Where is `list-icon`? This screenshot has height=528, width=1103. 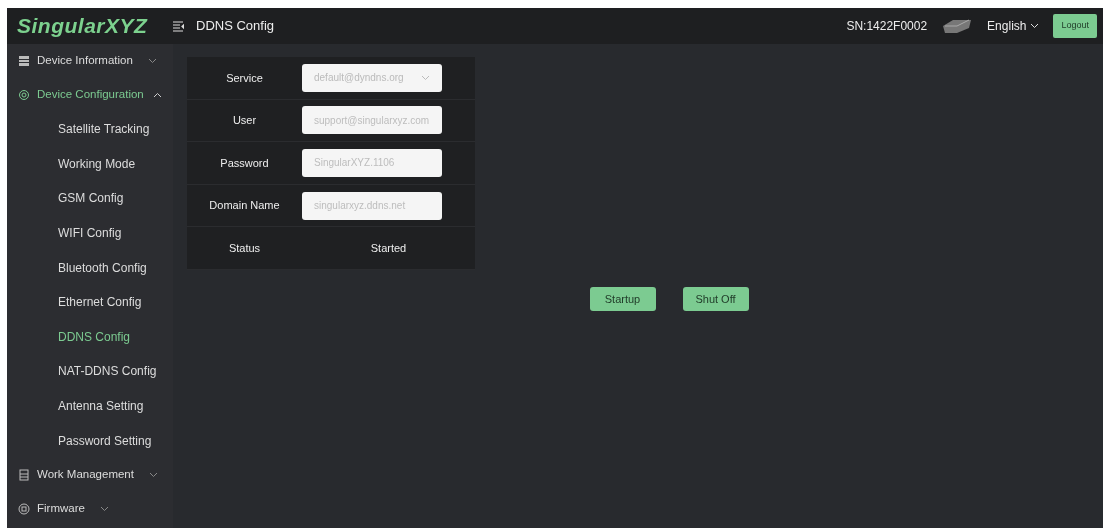
list-icon is located at coordinates (24, 61).